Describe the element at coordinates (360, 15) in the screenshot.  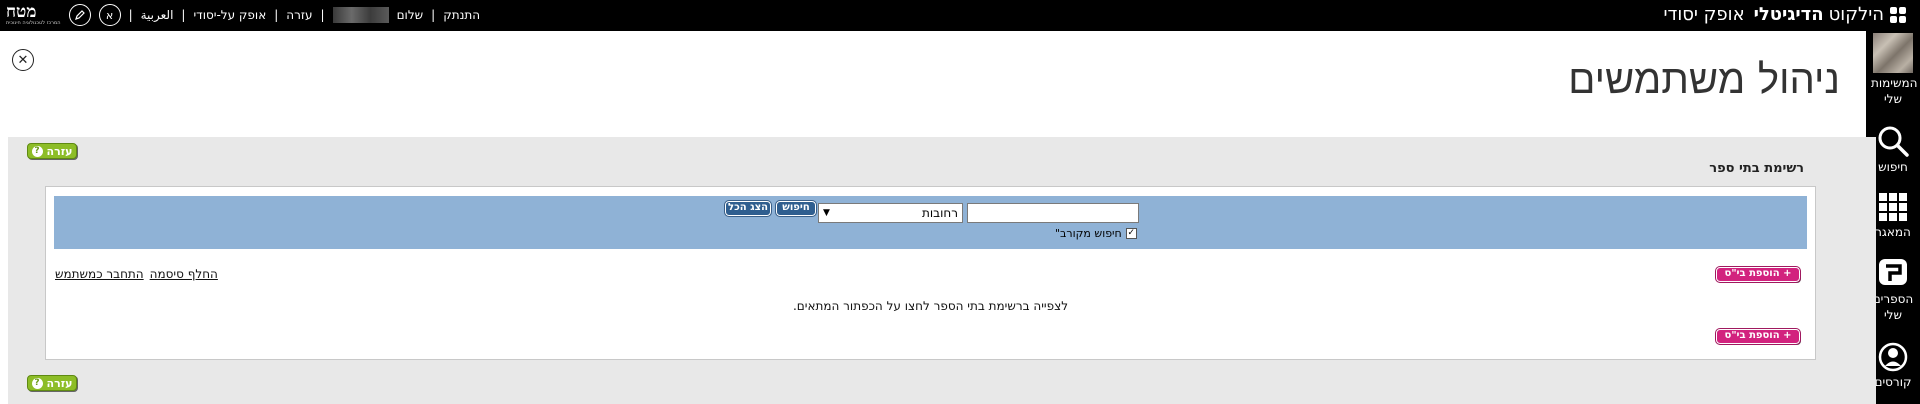
I see `user-name-redacted` at that location.